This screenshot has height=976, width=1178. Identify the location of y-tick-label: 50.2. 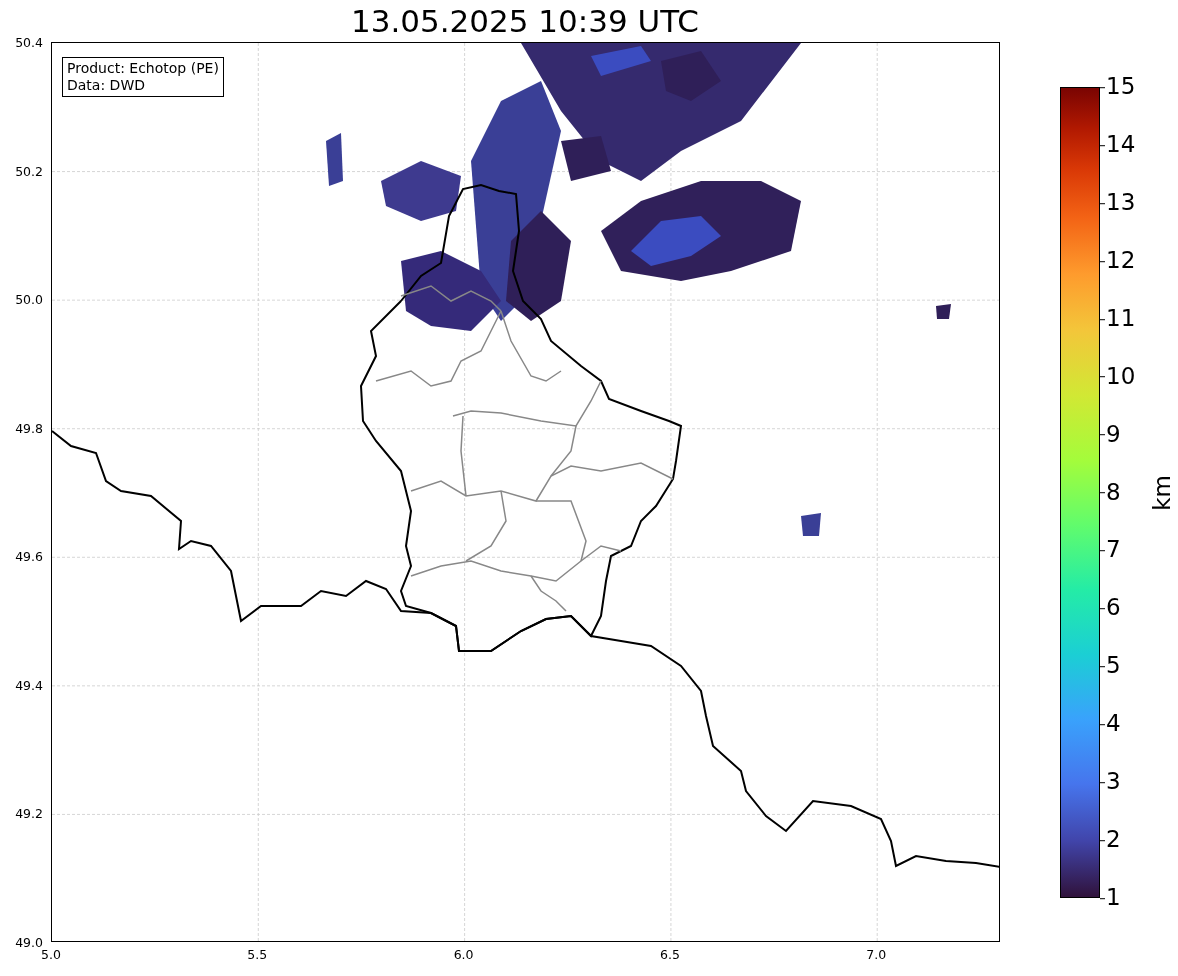
(29, 171).